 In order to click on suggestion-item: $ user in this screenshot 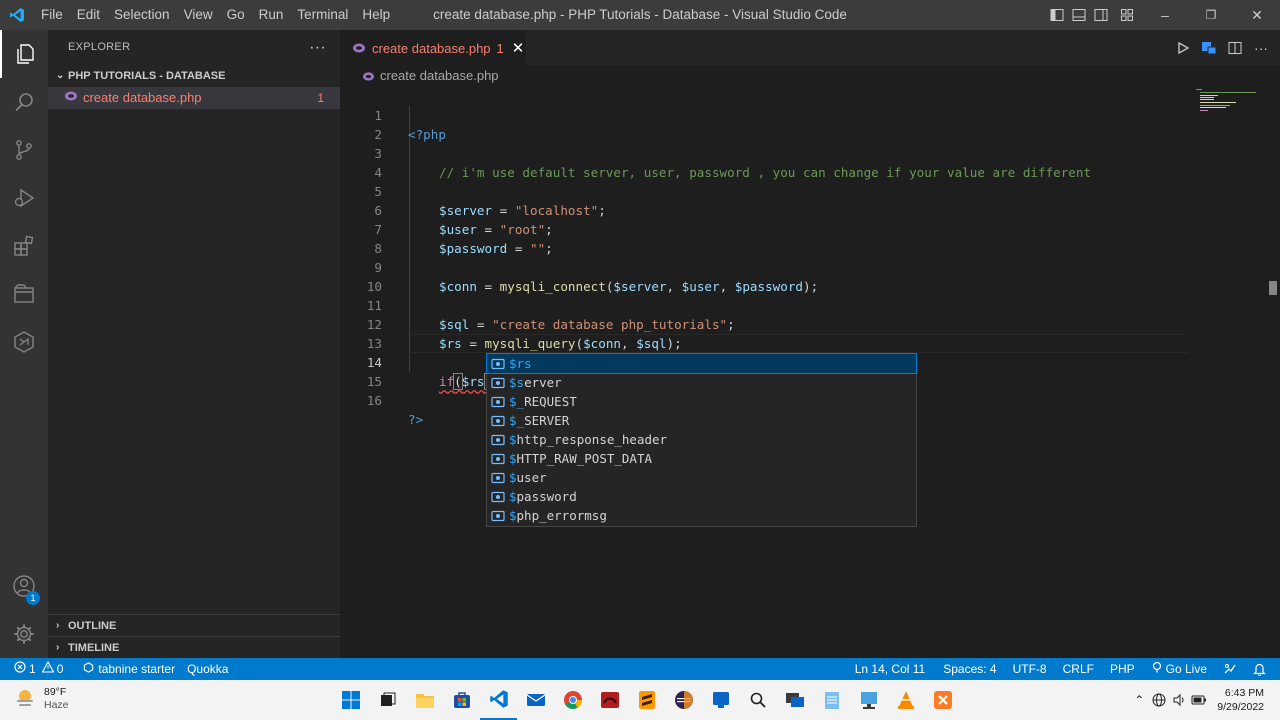, I will do `click(701, 477)`.